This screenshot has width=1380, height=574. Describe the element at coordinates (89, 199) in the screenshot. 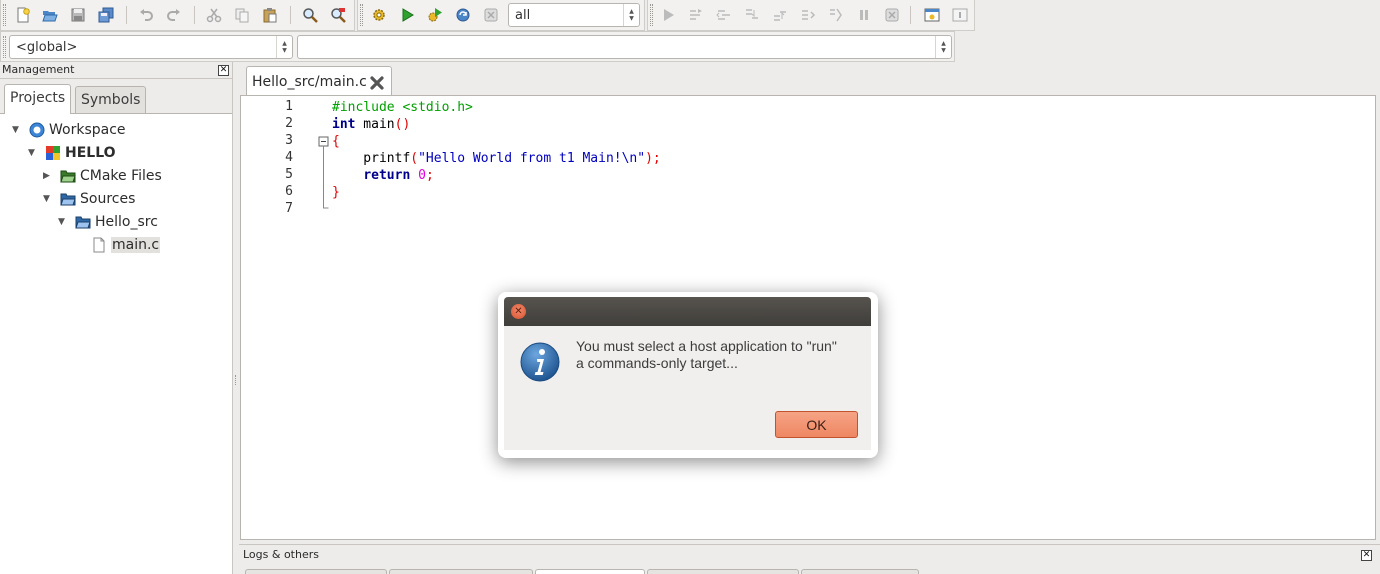

I see `tree-node-sources: ▼ Sources` at that location.